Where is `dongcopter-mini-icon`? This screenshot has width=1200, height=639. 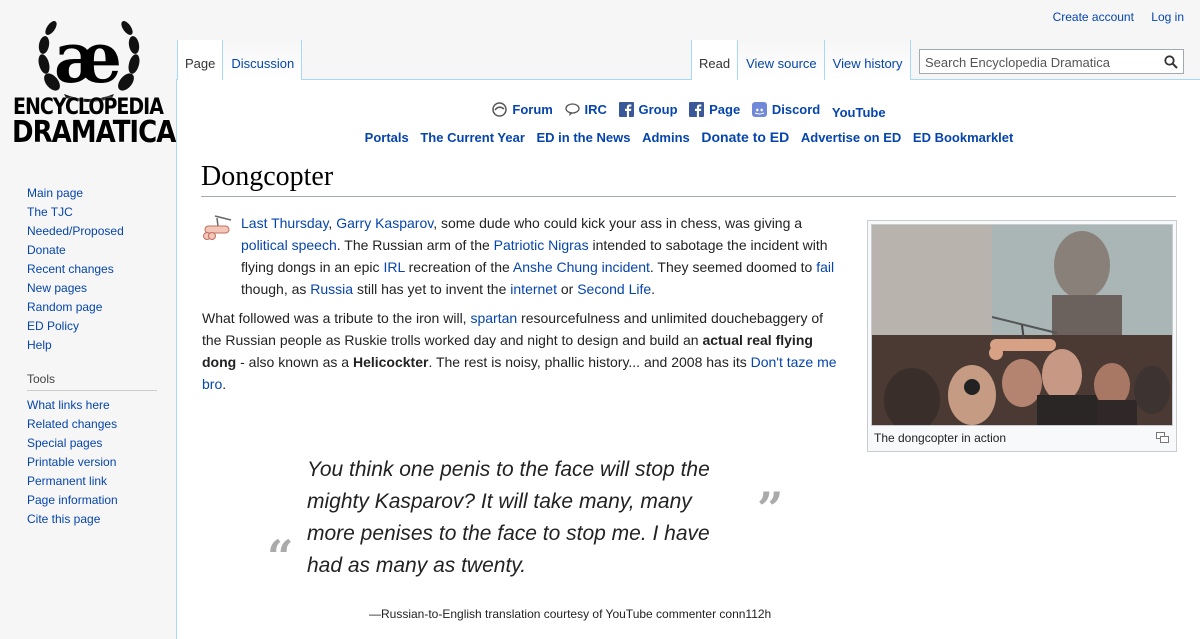
dongcopter-mini-icon is located at coordinates (217, 227).